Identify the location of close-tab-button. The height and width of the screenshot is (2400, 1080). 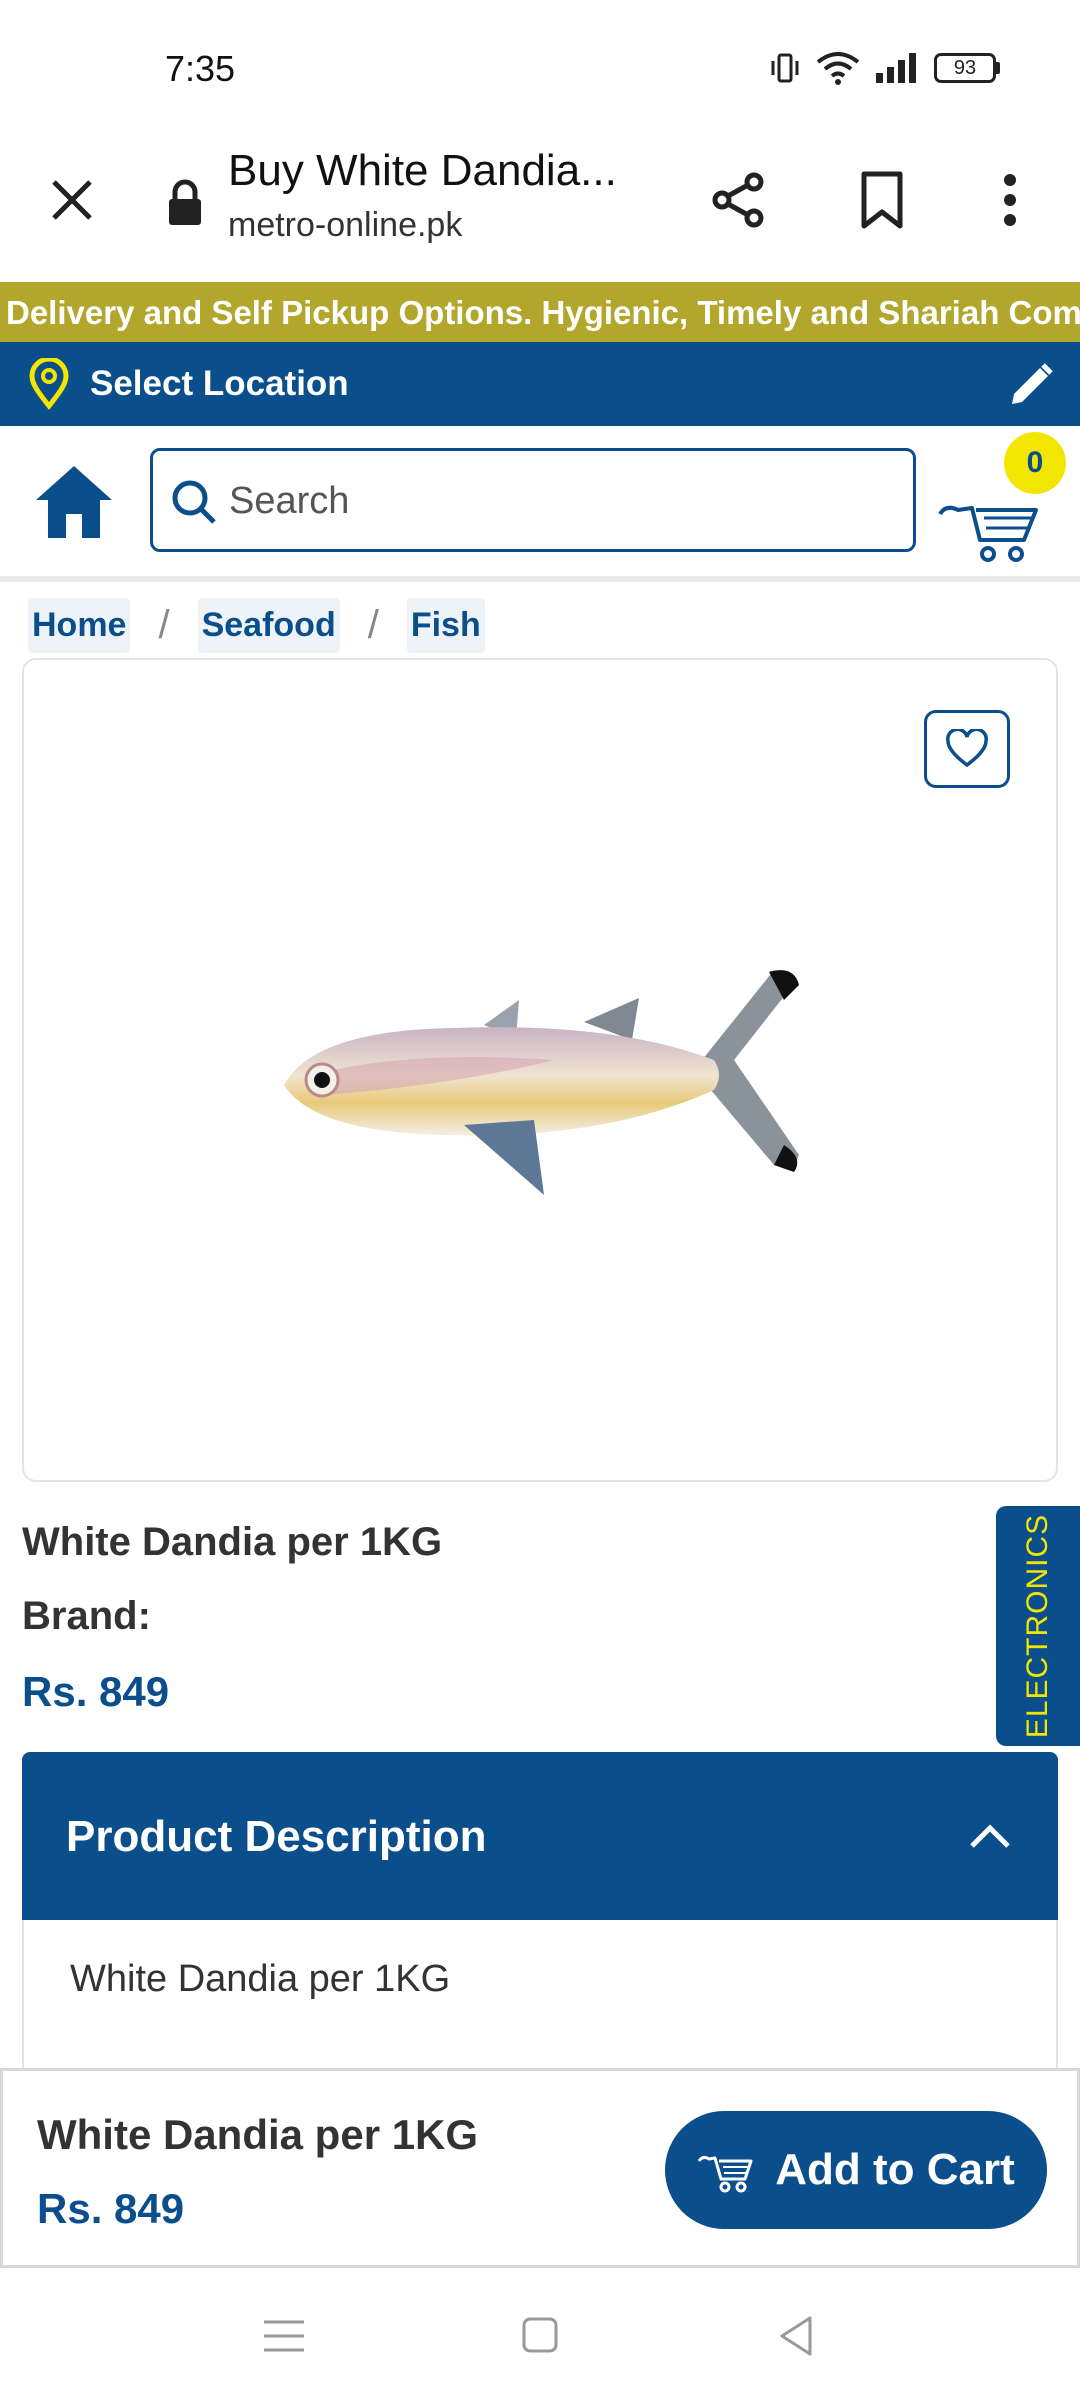
(72, 200).